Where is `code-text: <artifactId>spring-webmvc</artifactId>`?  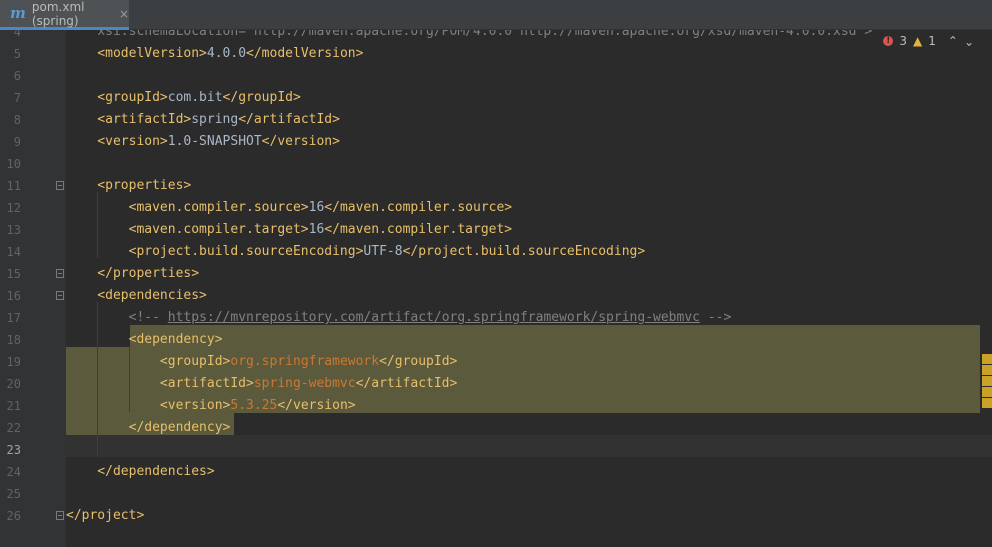 code-text: <artifactId>spring-webmvc</artifactId> is located at coordinates (262, 383).